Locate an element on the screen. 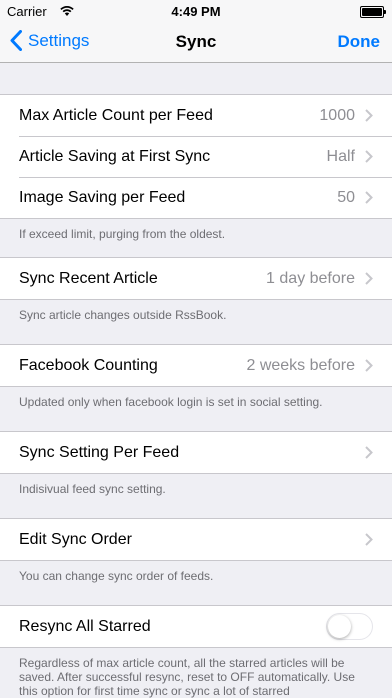 The height and width of the screenshot is (698, 392). row-label: Max Article Count per Feed is located at coordinates (116, 115).